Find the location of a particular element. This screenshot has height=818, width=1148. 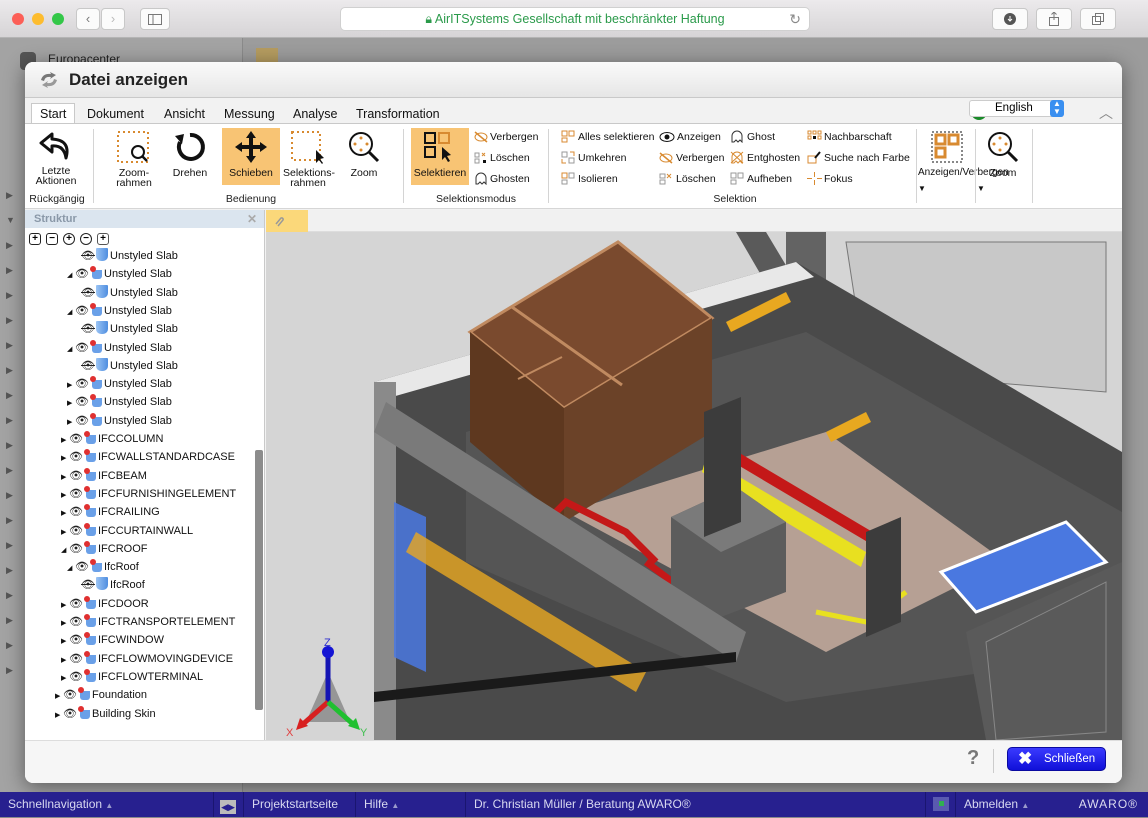

isolate-button: Isolieren is located at coordinates (589, 179).